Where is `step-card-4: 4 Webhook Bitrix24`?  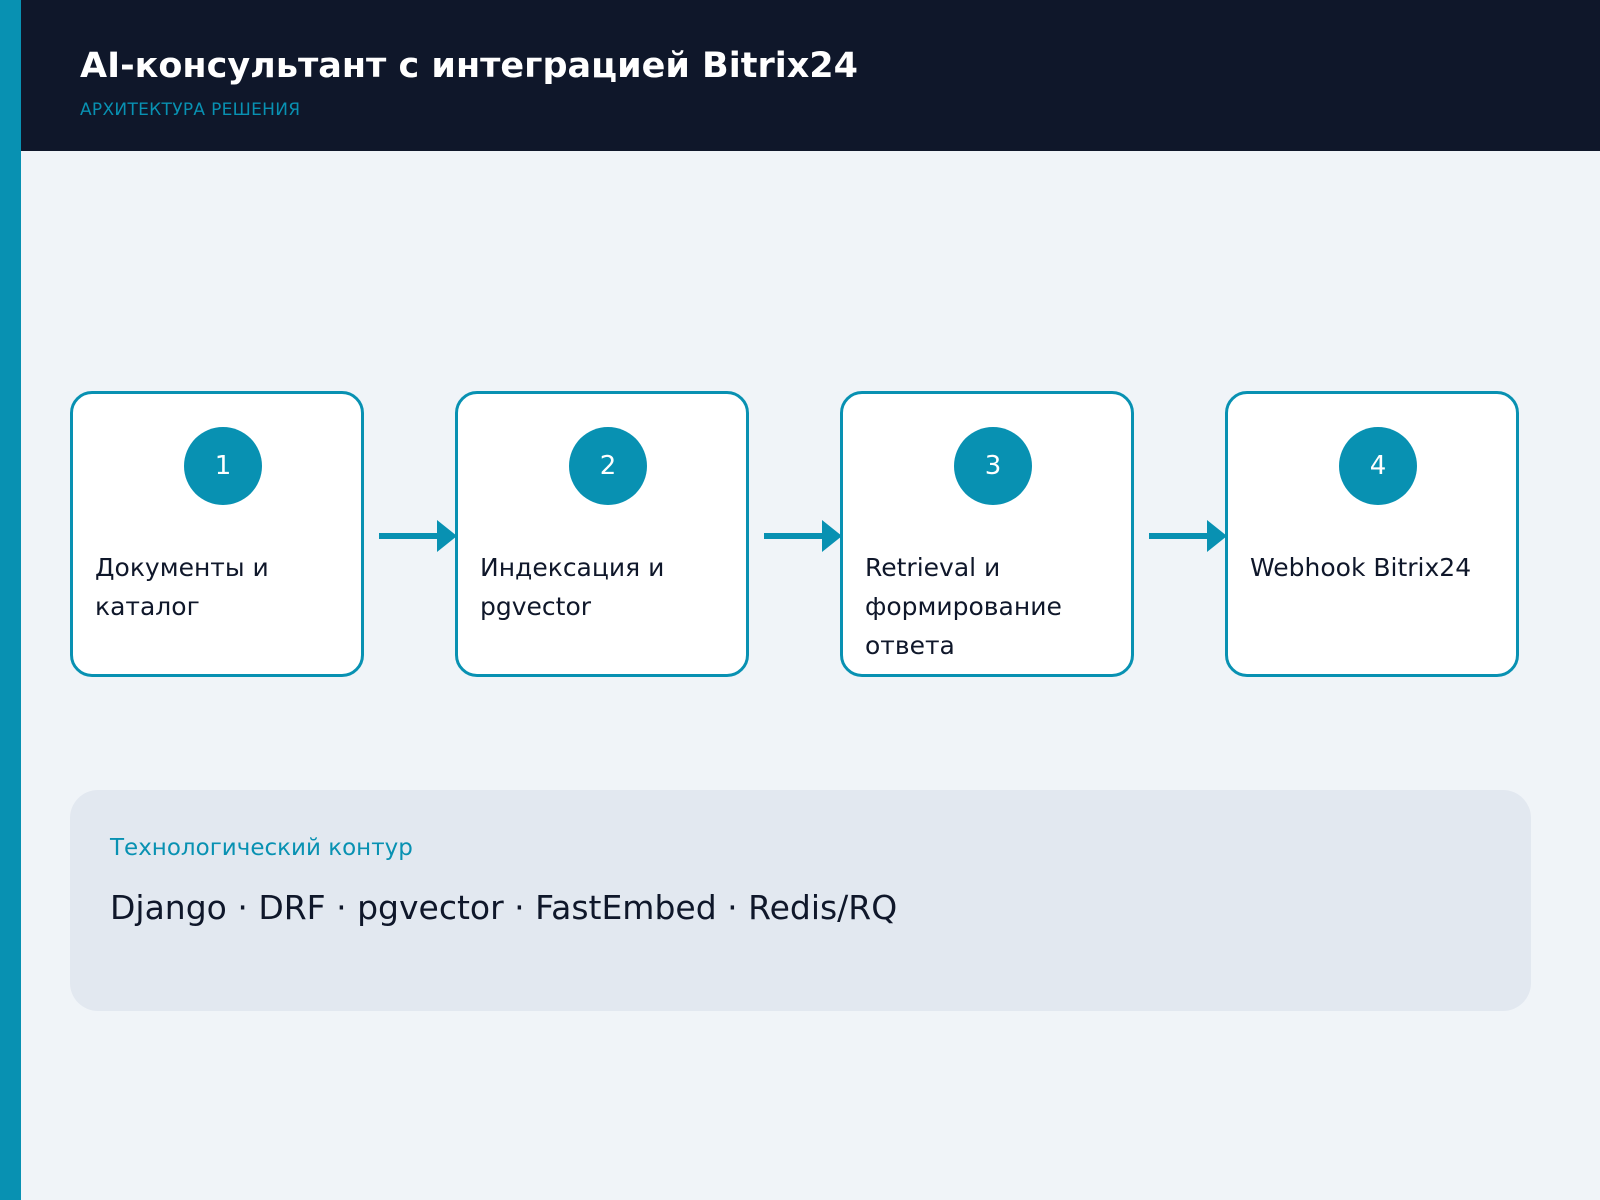
step-card-4: 4 Webhook Bitrix24 is located at coordinates (1372, 534).